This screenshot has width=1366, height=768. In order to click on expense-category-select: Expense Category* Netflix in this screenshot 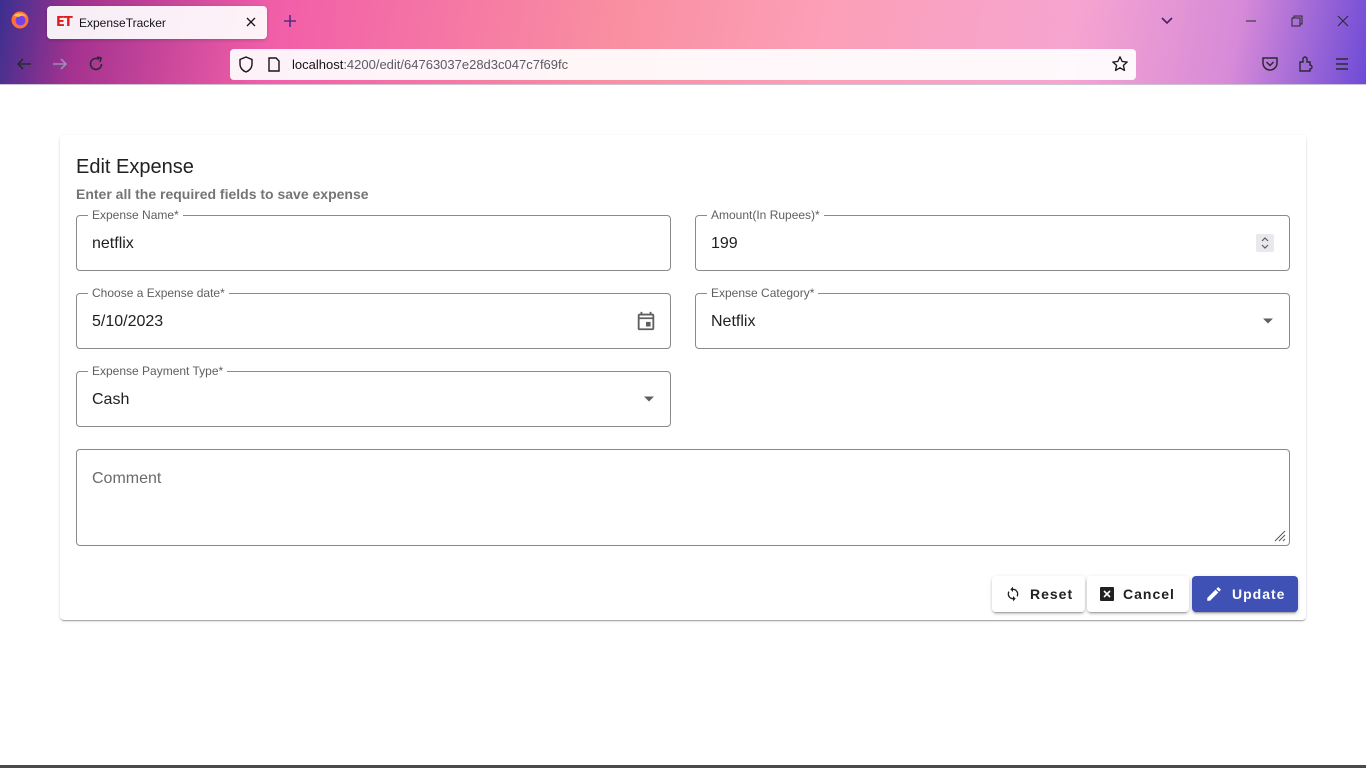, I will do `click(992, 317)`.